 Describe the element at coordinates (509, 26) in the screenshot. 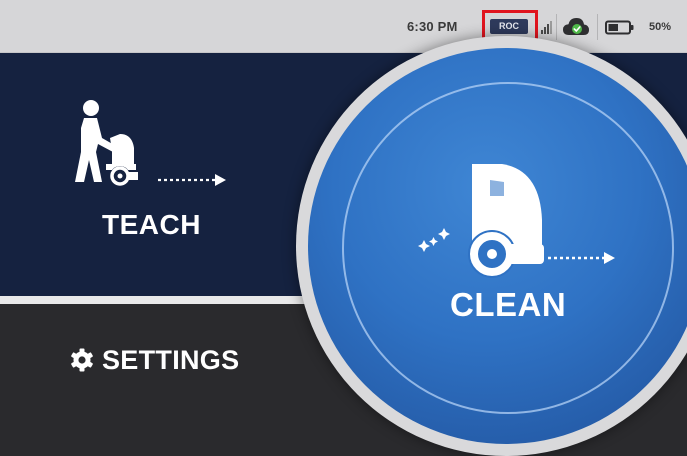

I see `roc-badge: ROC` at that location.